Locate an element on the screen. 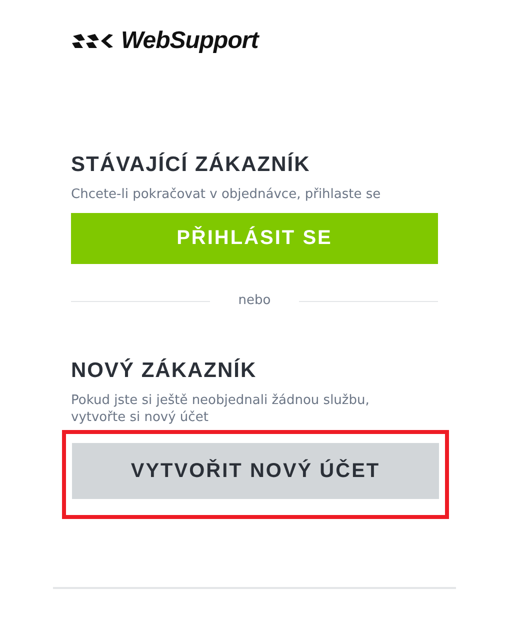 The width and height of the screenshot is (514, 628). divider-text: nebo is located at coordinates (254, 301).